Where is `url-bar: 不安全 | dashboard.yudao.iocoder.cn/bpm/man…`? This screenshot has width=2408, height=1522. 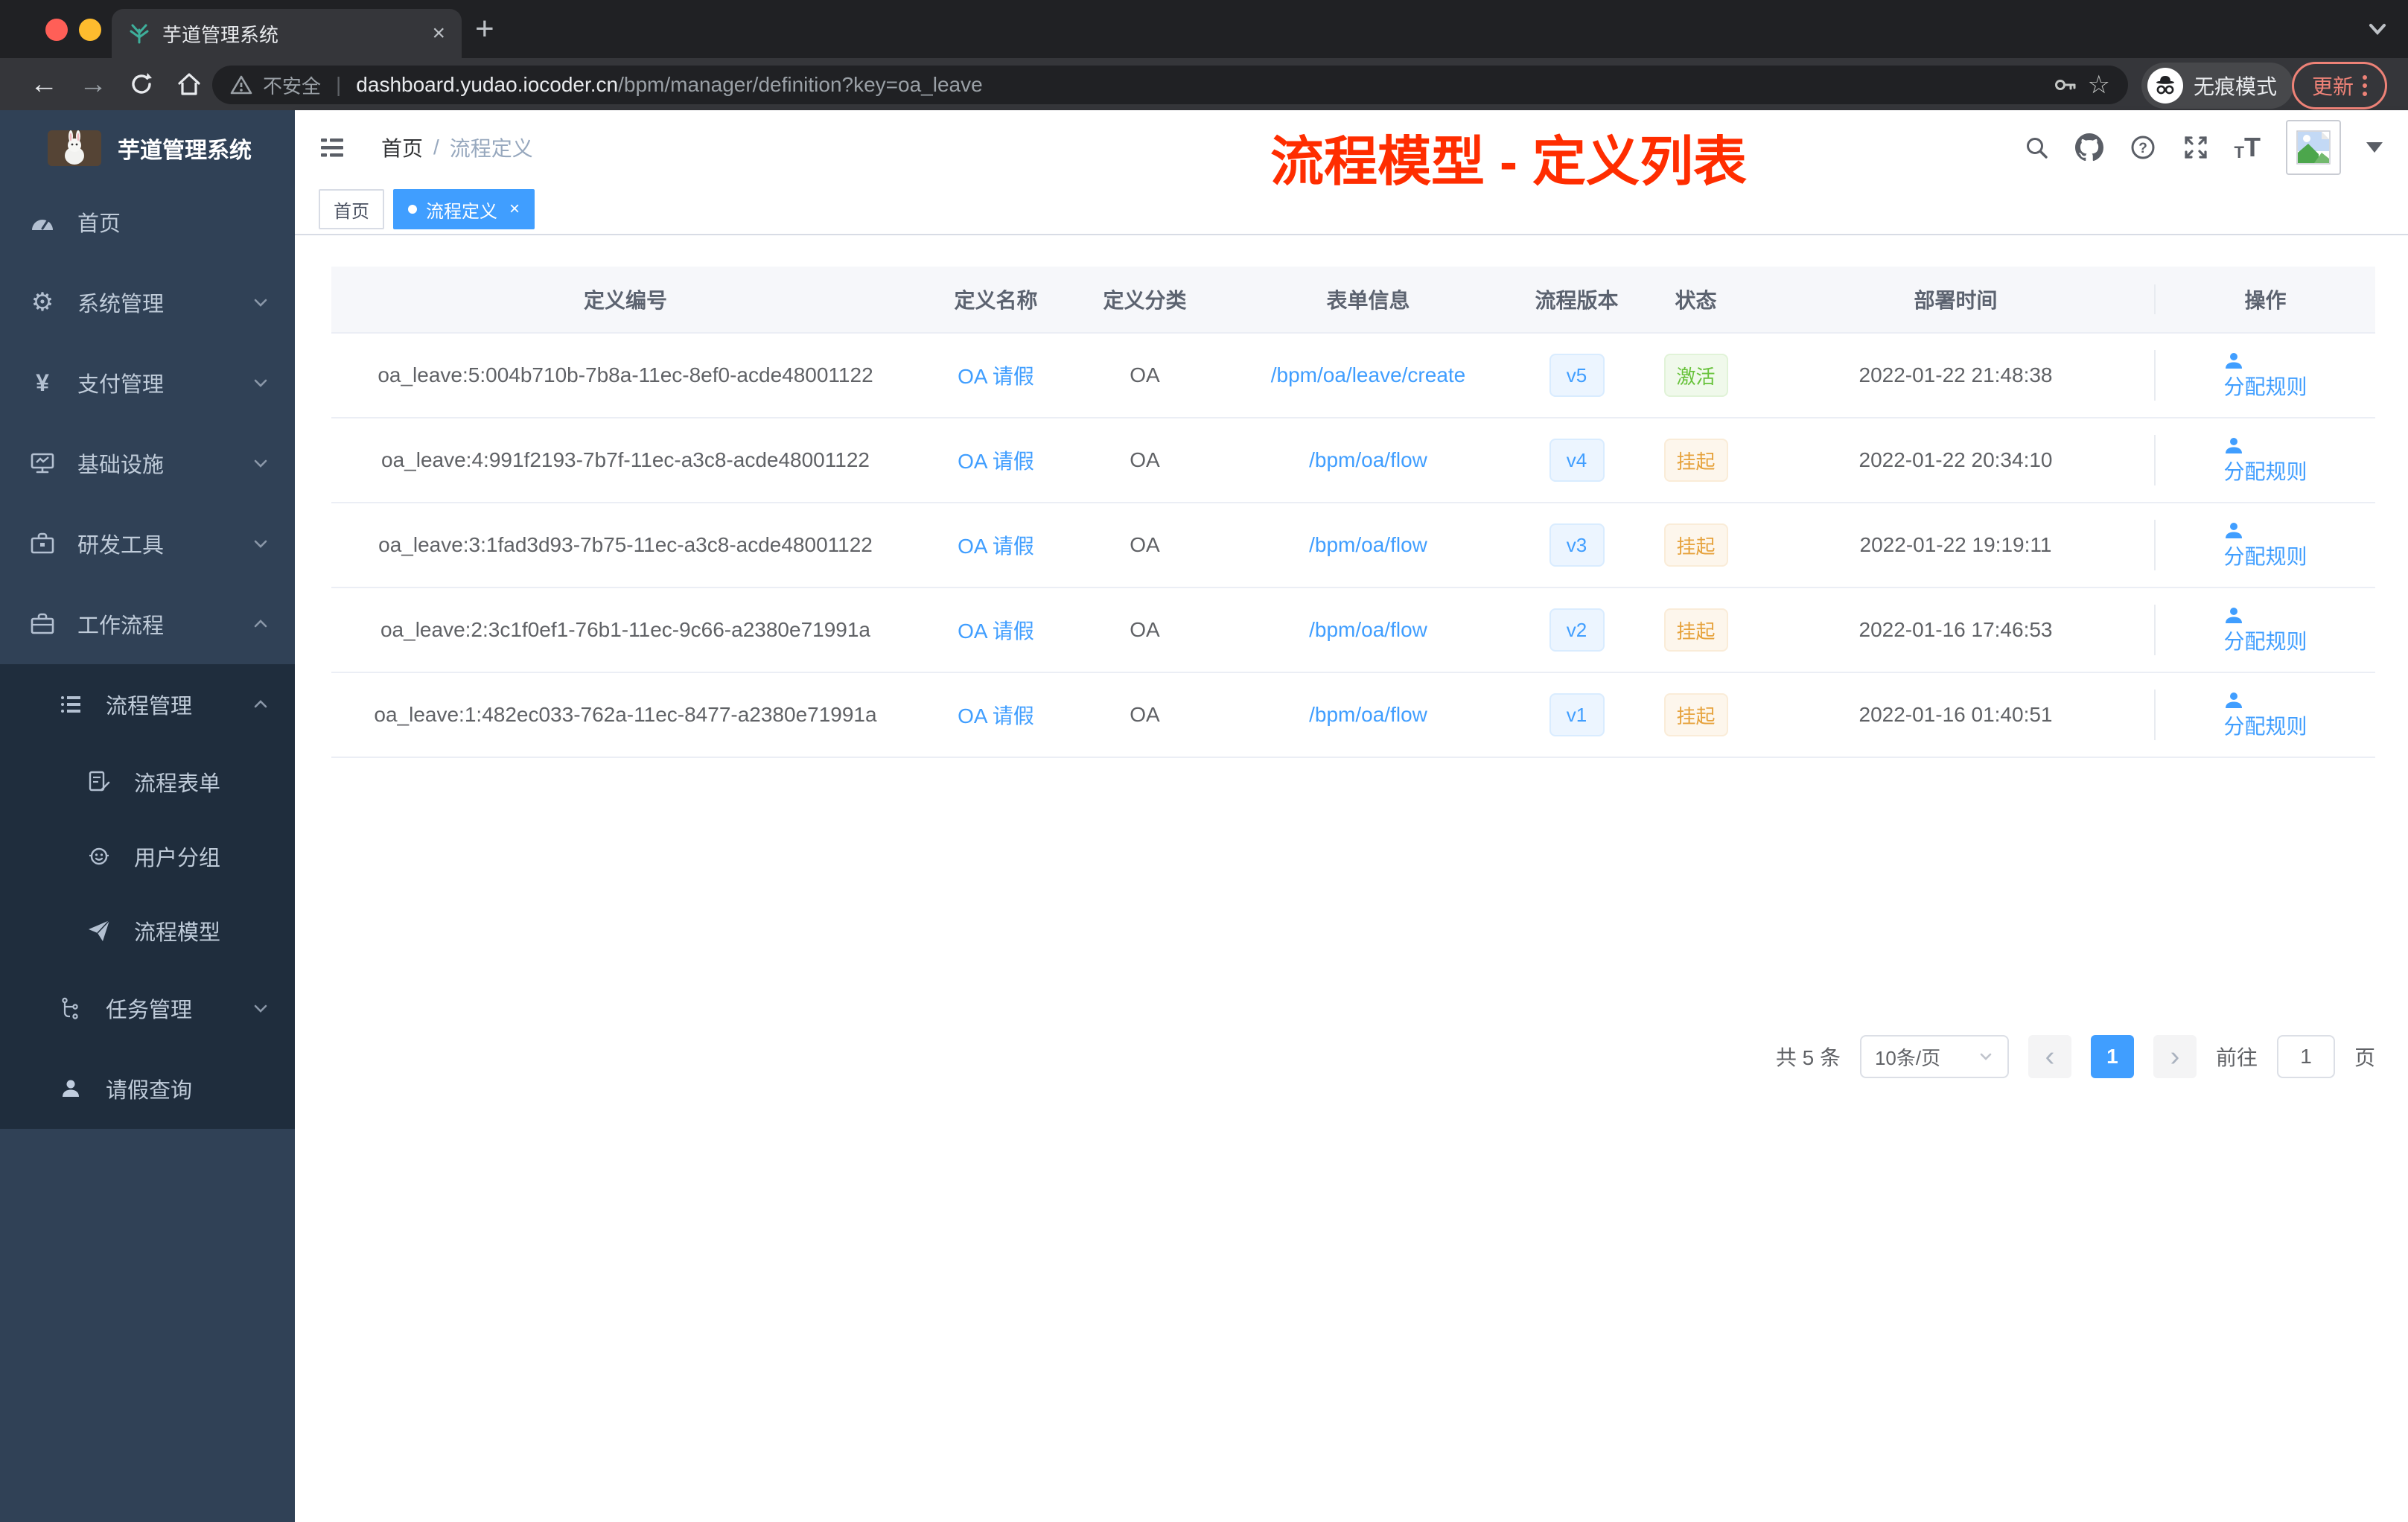
url-bar: 不安全 | dashboard.yudao.iocoder.cn/bpm/man… is located at coordinates (1170, 85).